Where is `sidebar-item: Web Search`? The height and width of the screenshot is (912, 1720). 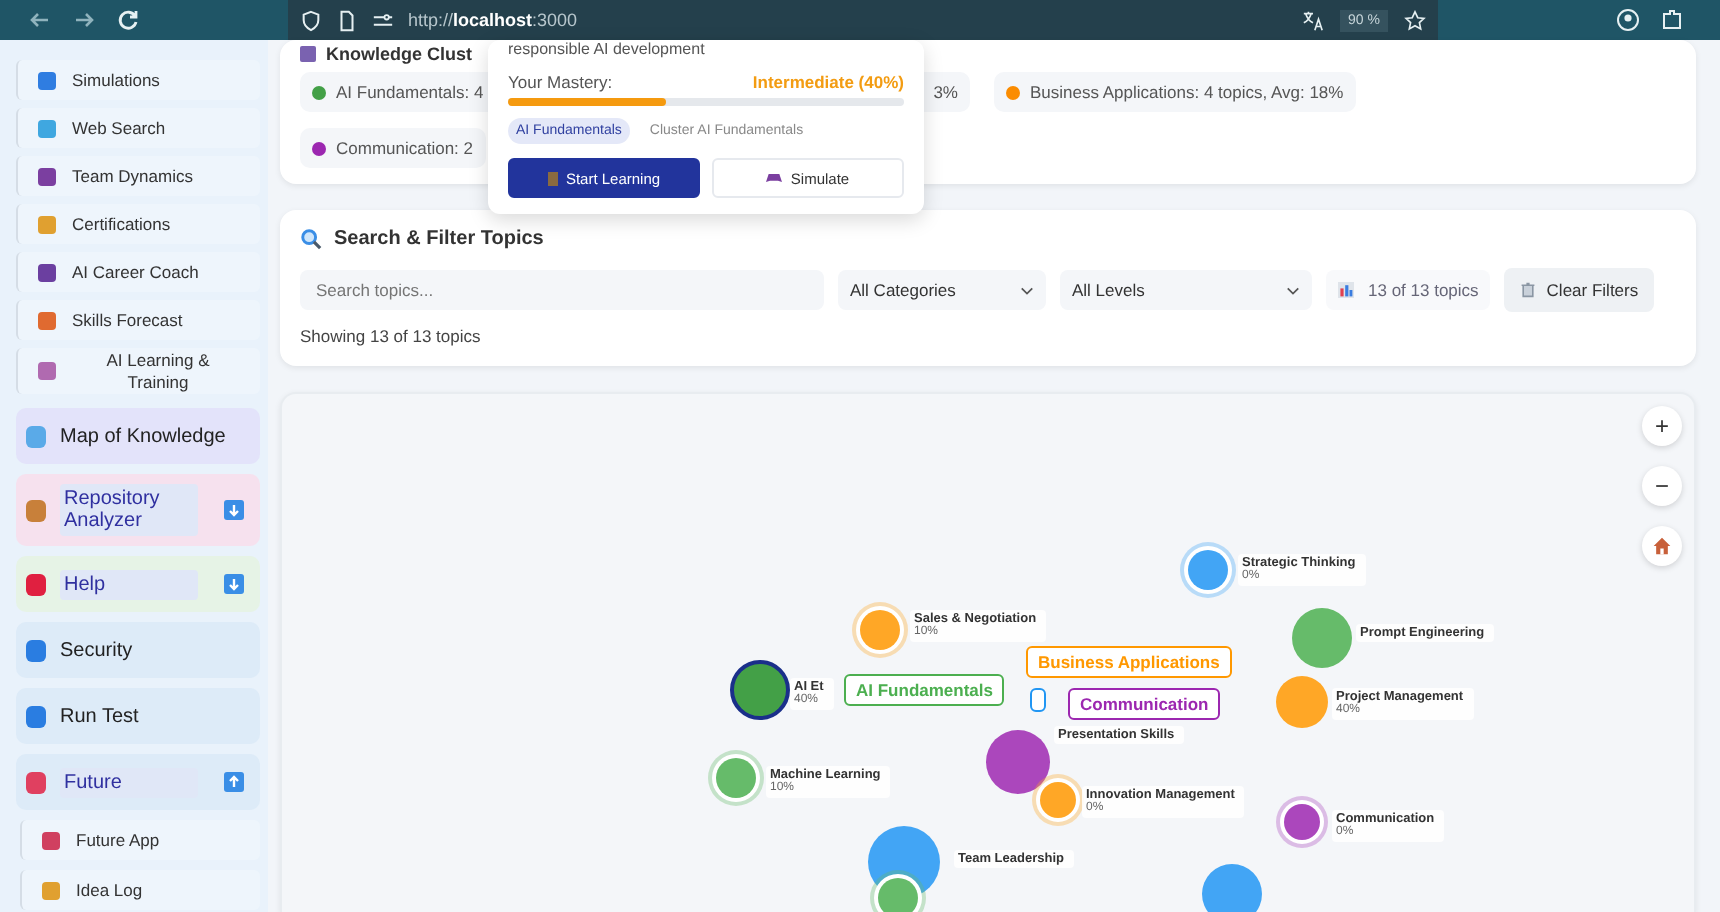 sidebar-item: Web Search is located at coordinates (138, 128).